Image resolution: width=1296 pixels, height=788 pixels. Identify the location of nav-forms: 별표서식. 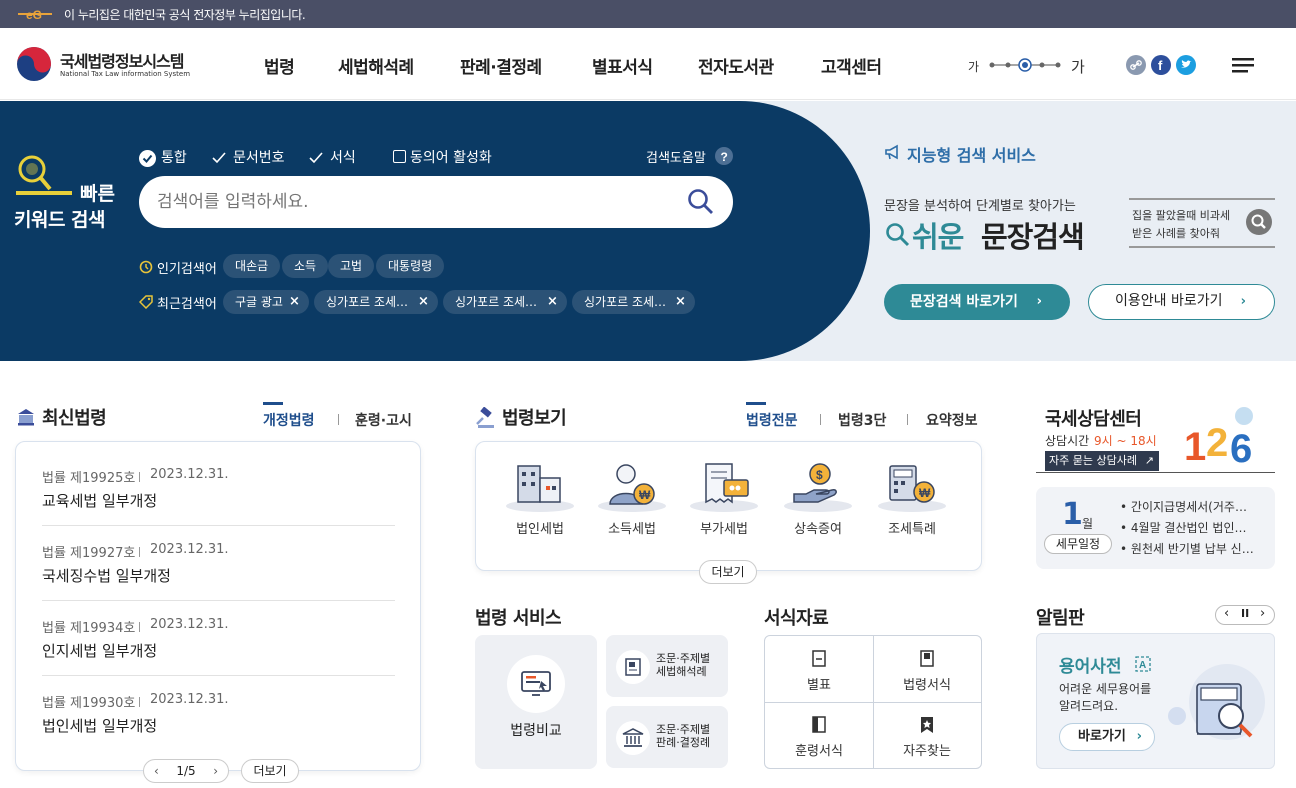
(622, 65).